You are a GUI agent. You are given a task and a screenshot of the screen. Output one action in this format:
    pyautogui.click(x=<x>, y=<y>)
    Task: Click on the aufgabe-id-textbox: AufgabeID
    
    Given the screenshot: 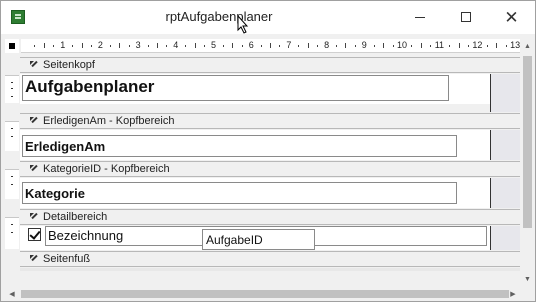 What is the action you would take?
    pyautogui.click(x=258, y=239)
    